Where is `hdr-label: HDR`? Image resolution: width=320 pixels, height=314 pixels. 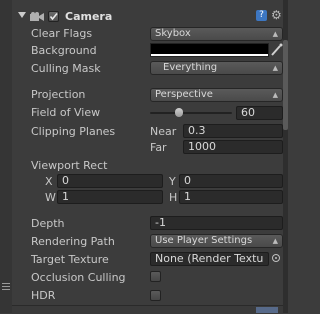
hdr-label: HDR is located at coordinates (43, 295).